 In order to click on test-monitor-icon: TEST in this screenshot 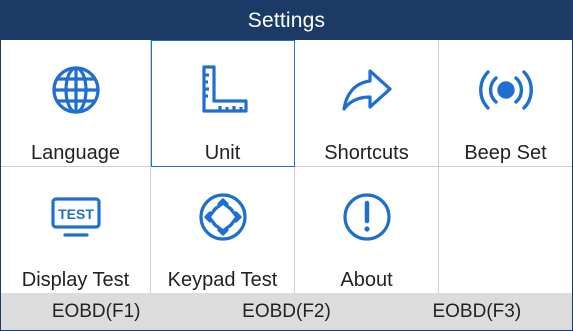, I will do `click(76, 217)`.